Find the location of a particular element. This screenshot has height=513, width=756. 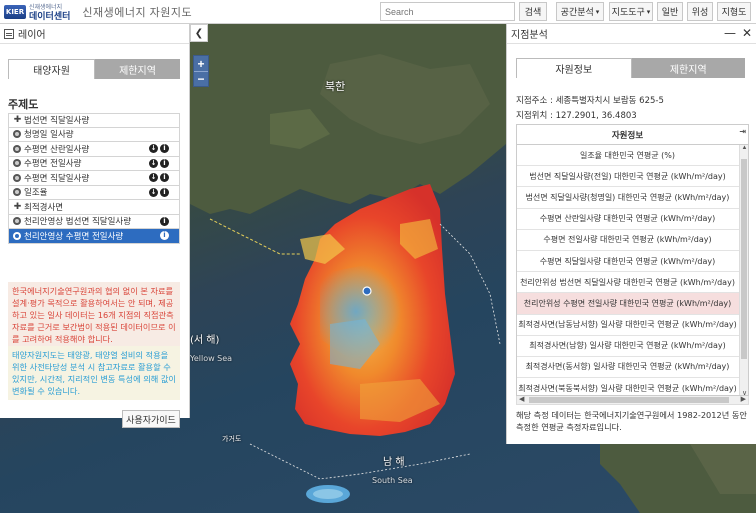

table-row: 법선면 직달일사량(전일) 대한민국 연평균 (kWh/m²/day) is located at coordinates (632, 177).